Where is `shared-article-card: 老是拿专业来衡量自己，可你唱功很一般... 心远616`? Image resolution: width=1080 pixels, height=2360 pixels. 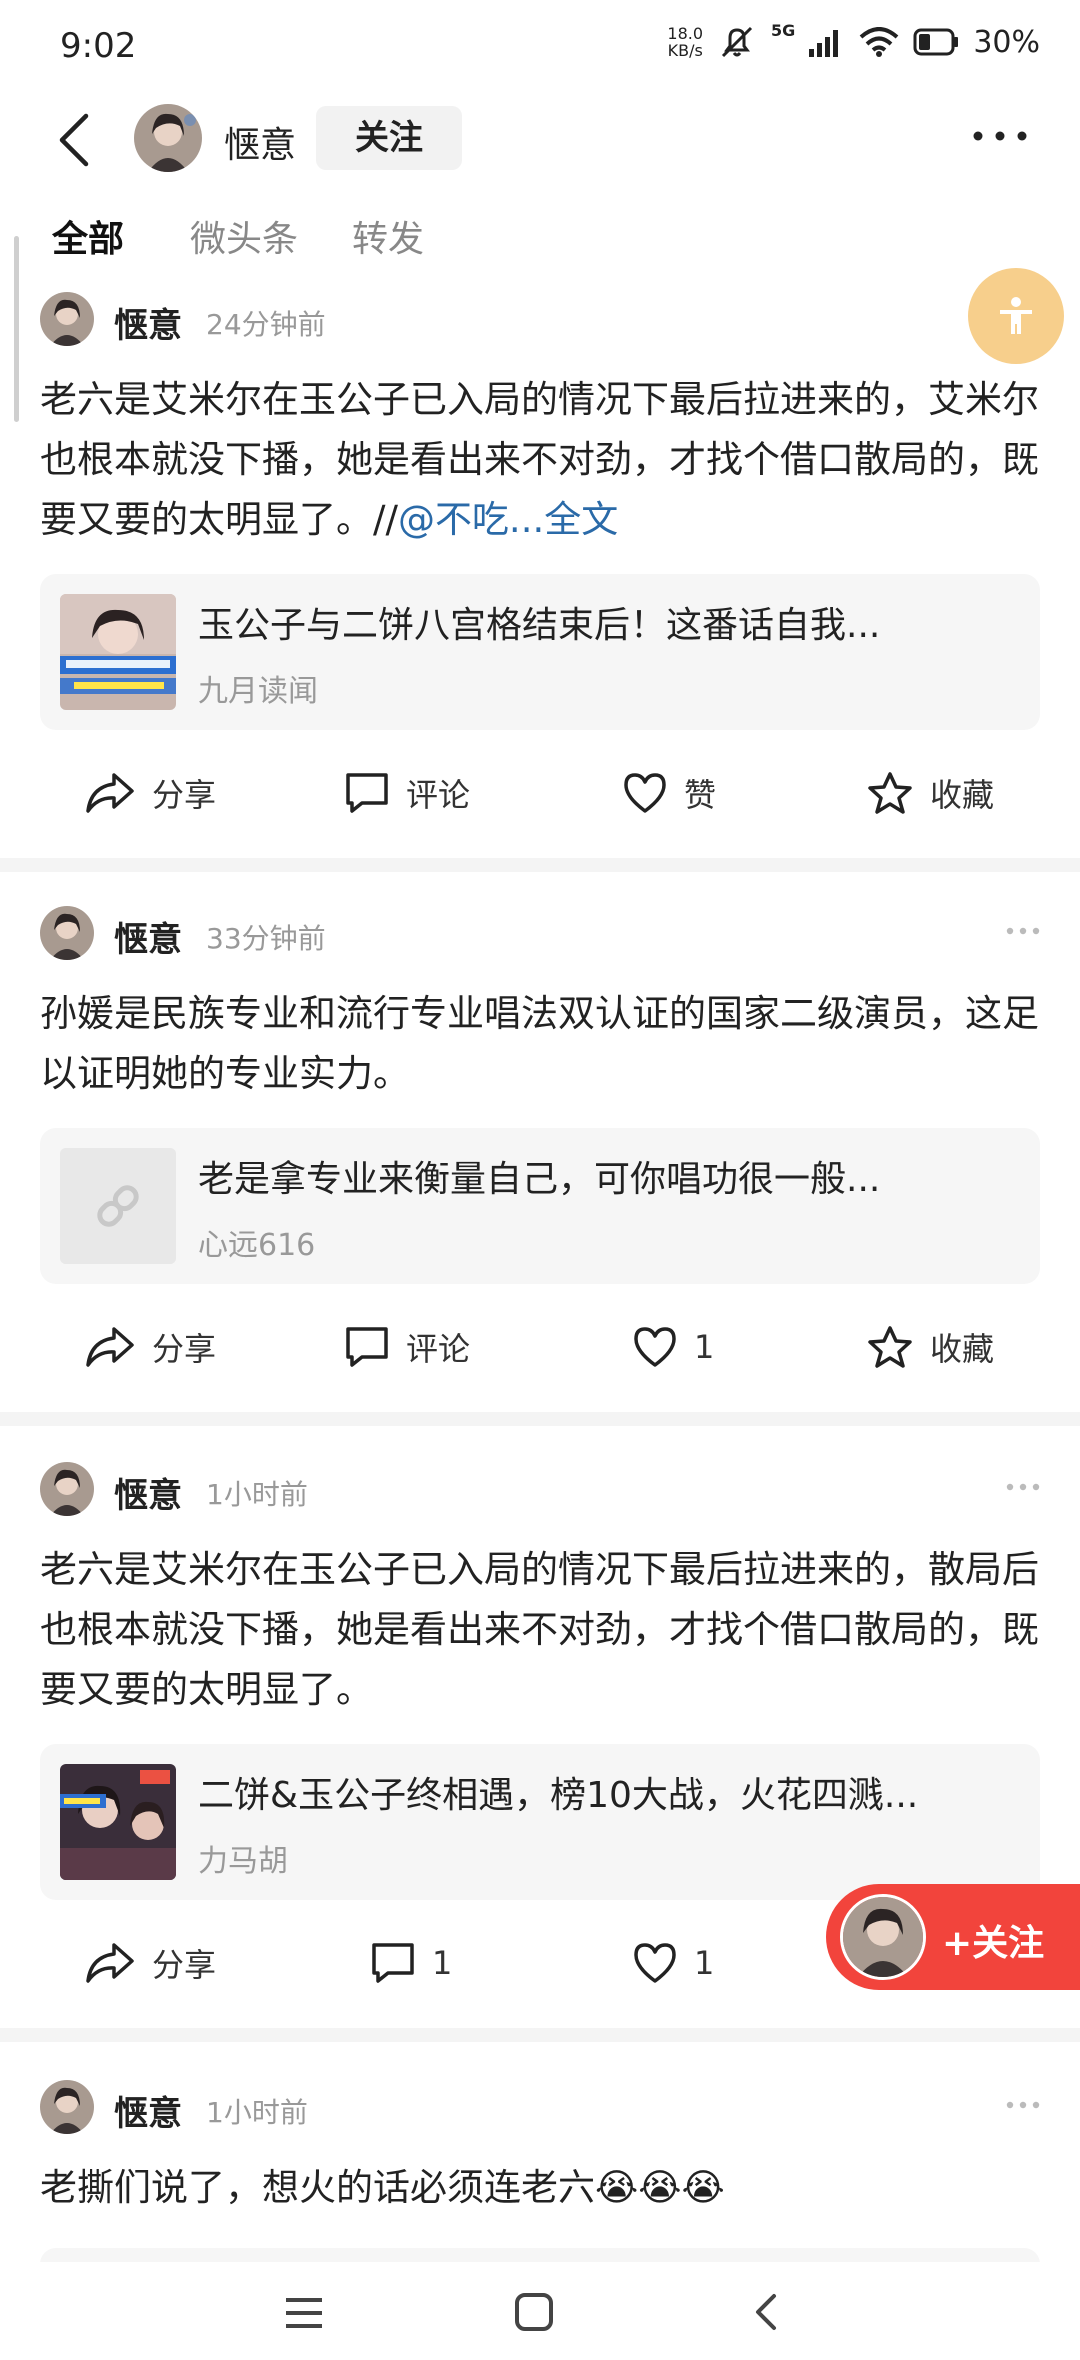
shared-article-card: 老是拿专业来衡量自己，可你唱功很一般... 心远616 is located at coordinates (540, 1206).